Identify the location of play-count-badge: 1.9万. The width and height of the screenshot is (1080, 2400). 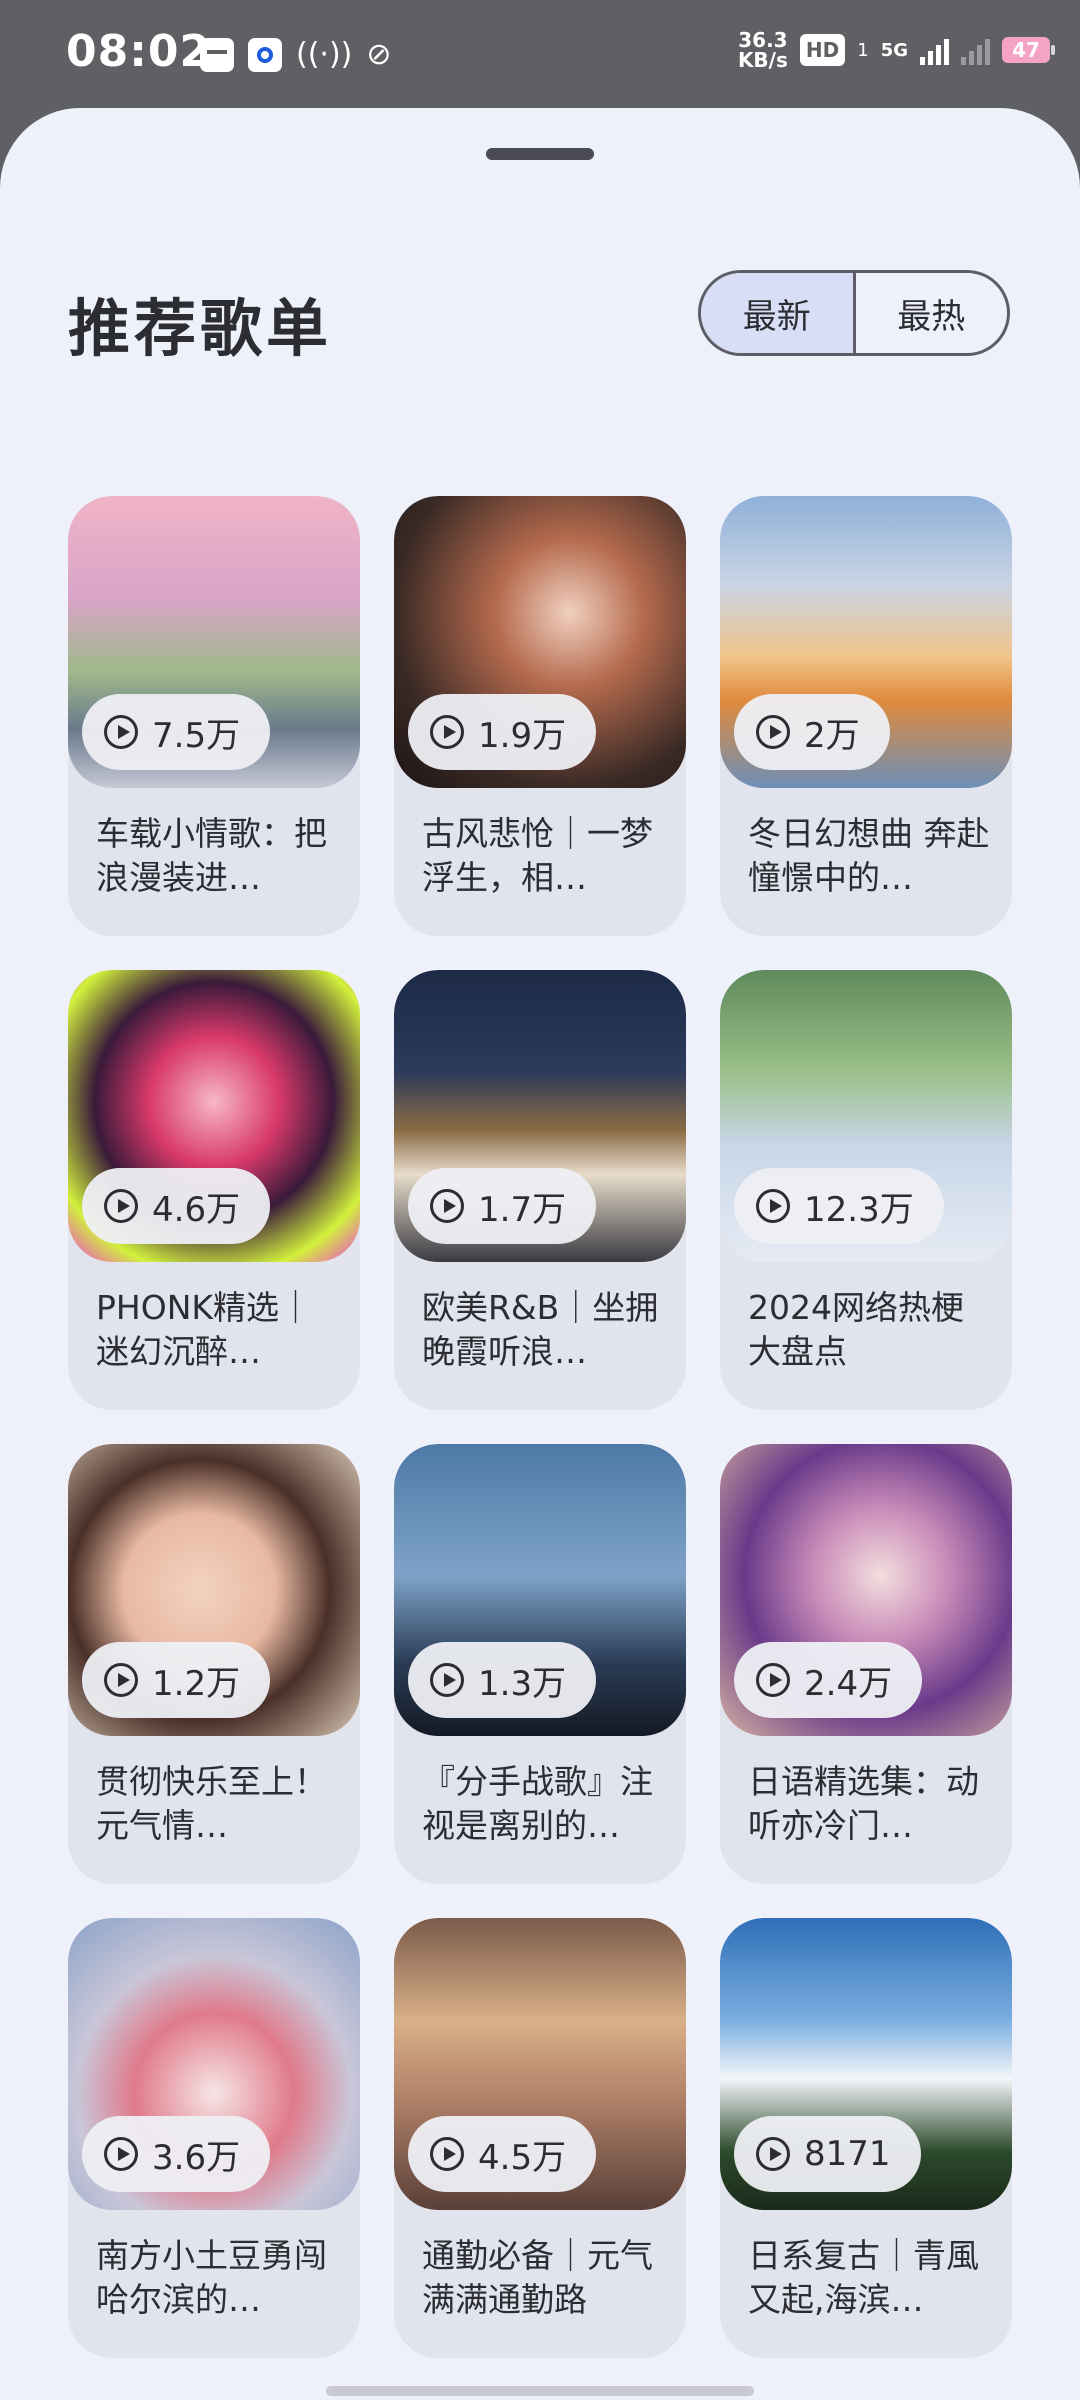
(502, 732).